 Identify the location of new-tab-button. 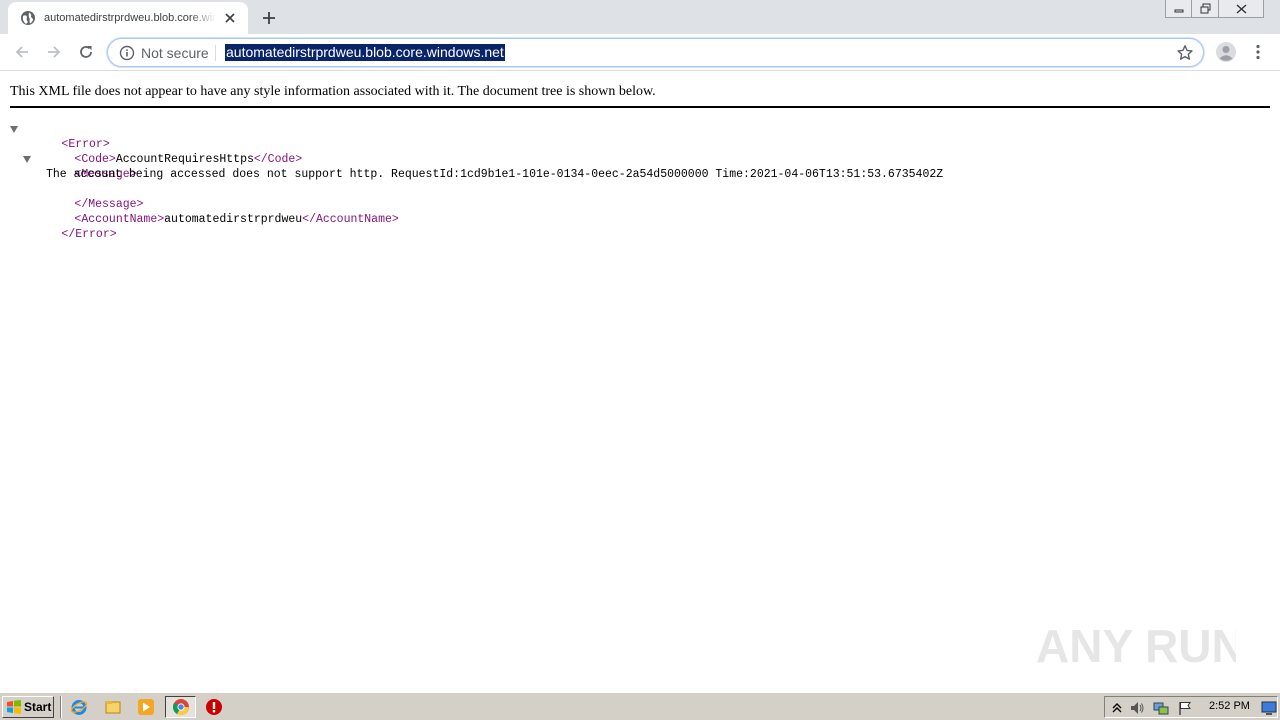
(269, 18).